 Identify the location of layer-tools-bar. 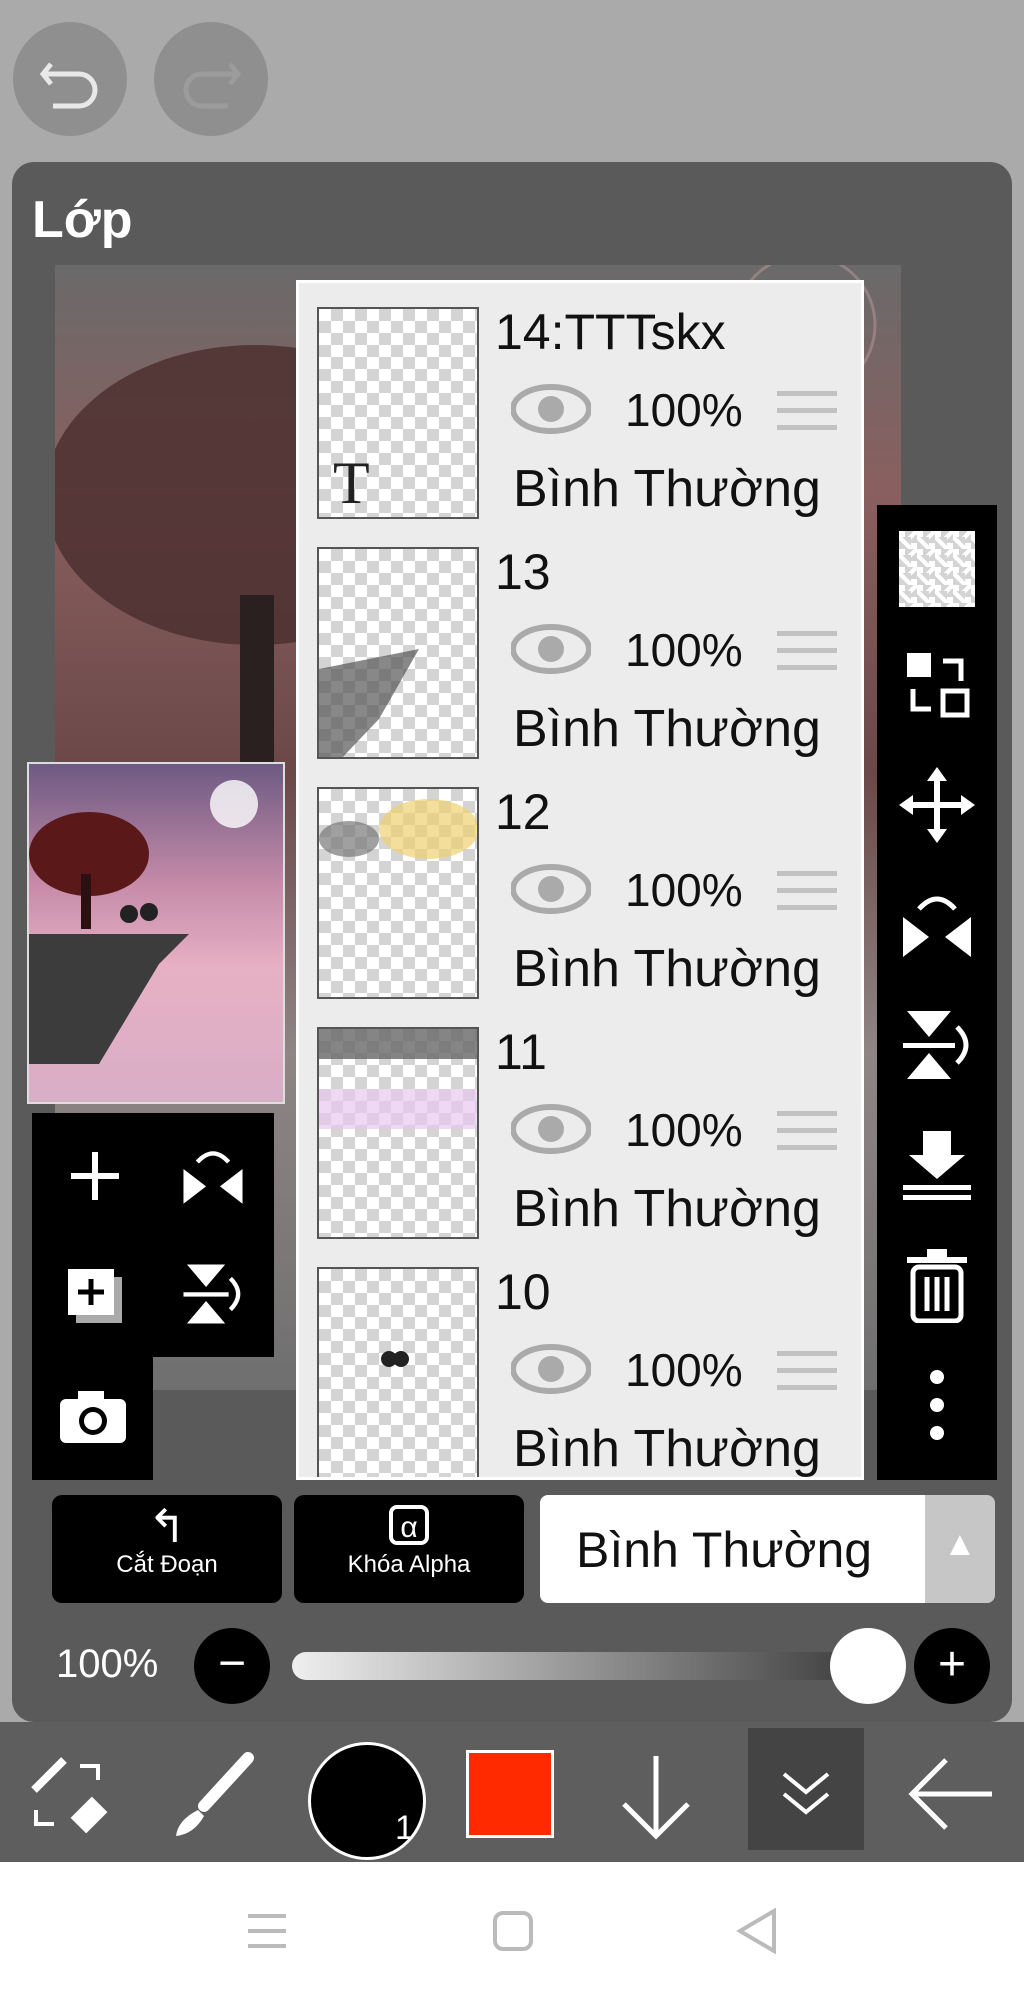
(937, 992).